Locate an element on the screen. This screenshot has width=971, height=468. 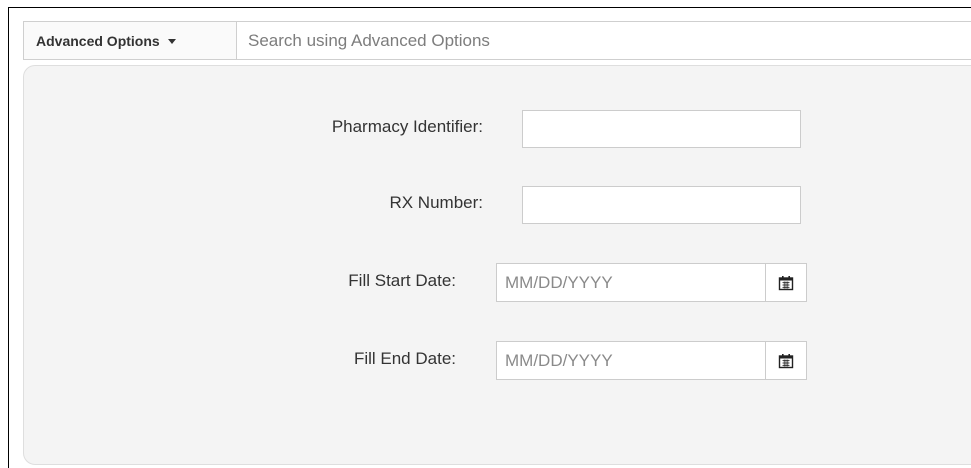
fill-end-date-group is located at coordinates (651, 360).